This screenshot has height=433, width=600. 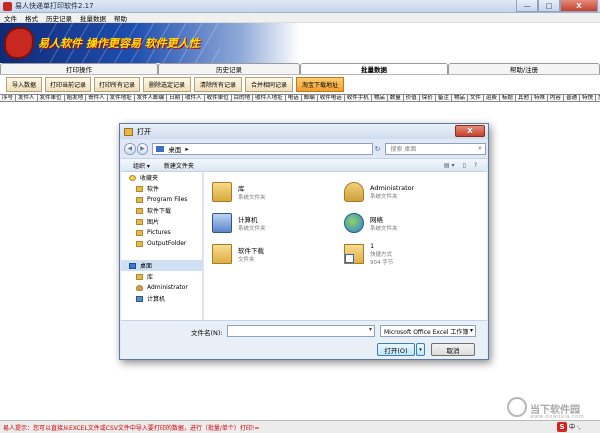 I want to click on menu-batch: 批量数据, so click(x=93, y=18).